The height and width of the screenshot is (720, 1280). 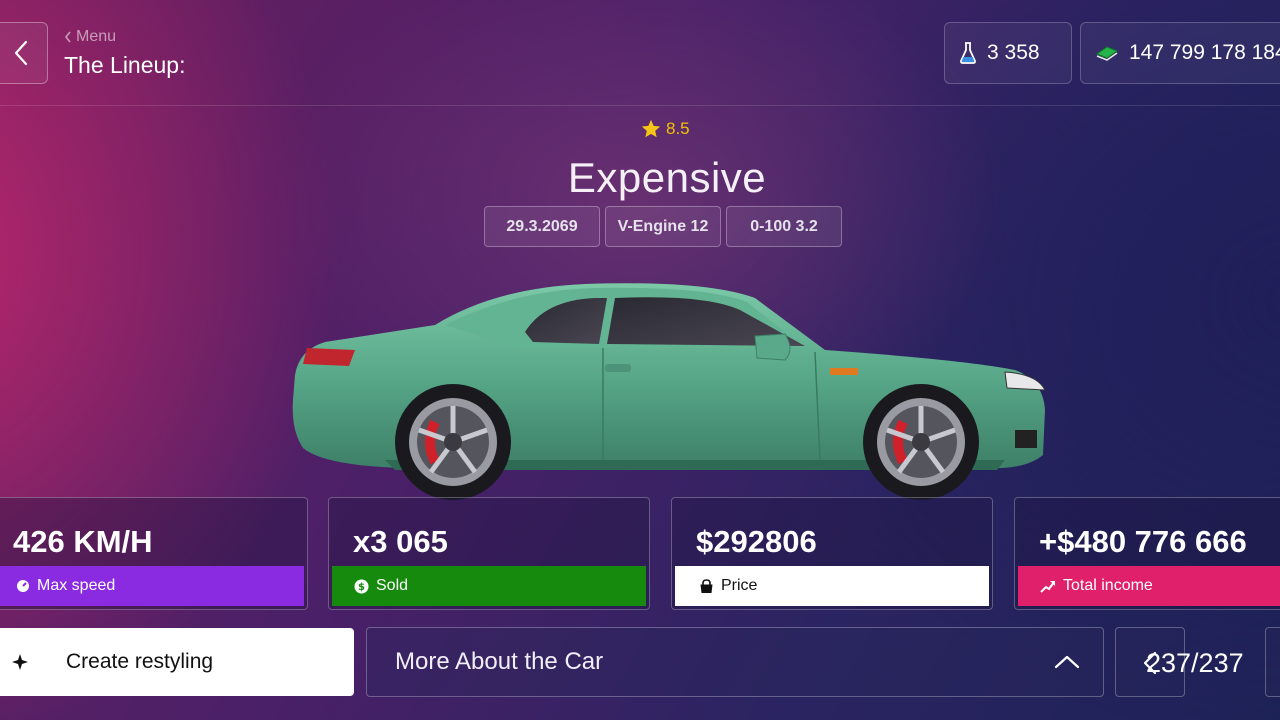 I want to click on page-title: The Lineup:, so click(x=125, y=65).